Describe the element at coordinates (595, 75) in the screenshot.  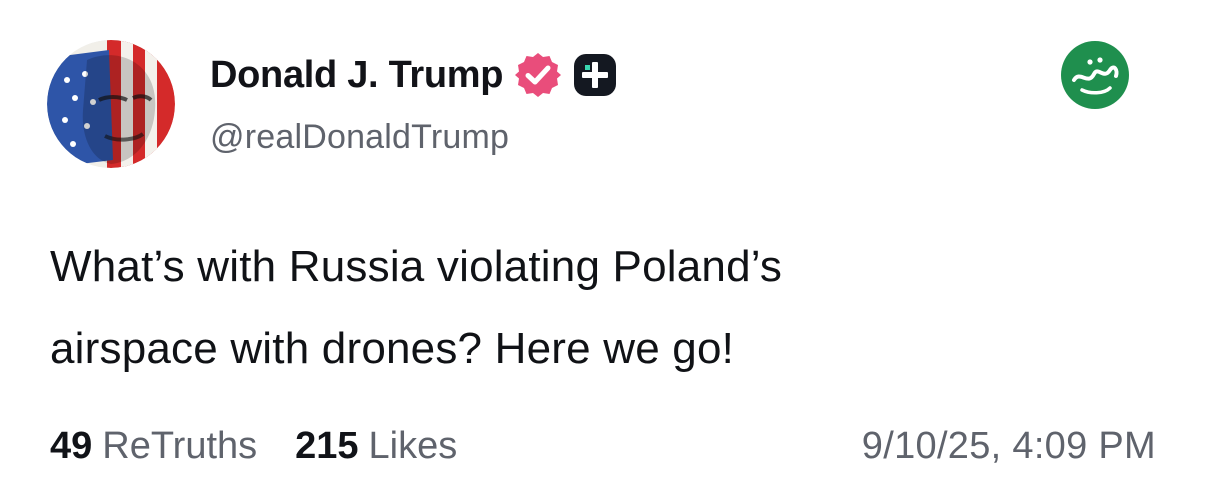
I see `plus-badge-icon` at that location.